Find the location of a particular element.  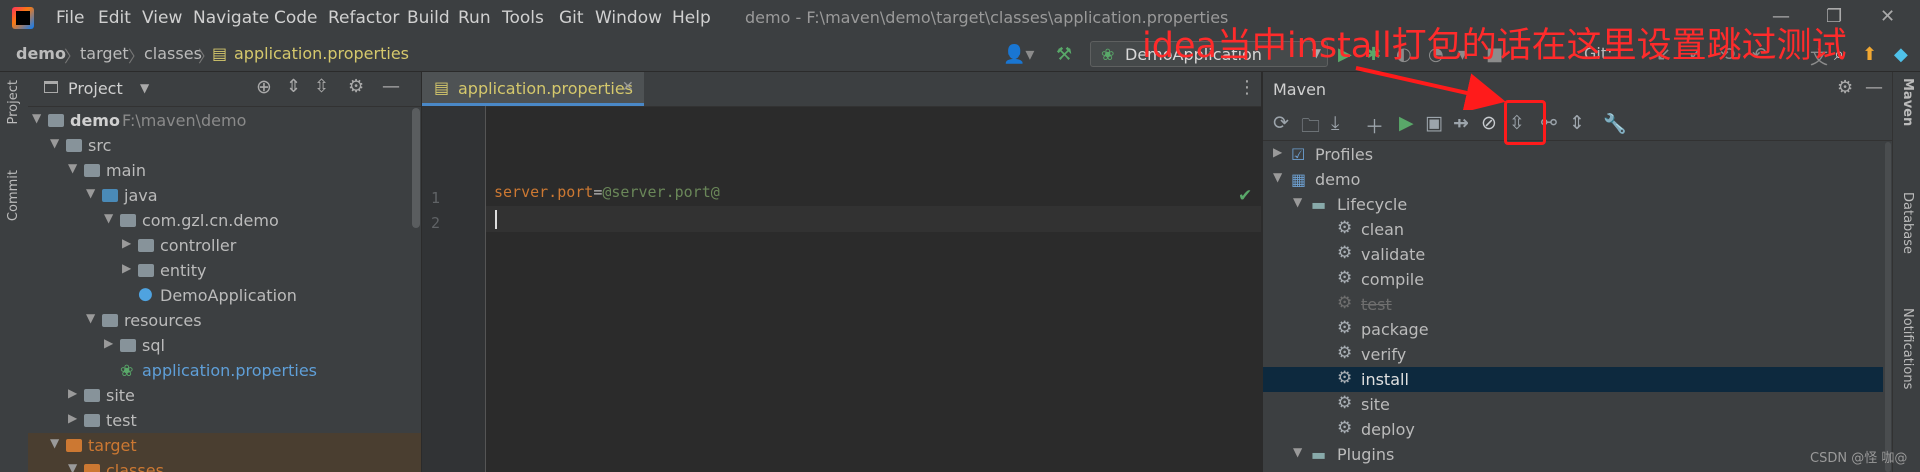

reload-icon: ⟳ is located at coordinates (1281, 123).